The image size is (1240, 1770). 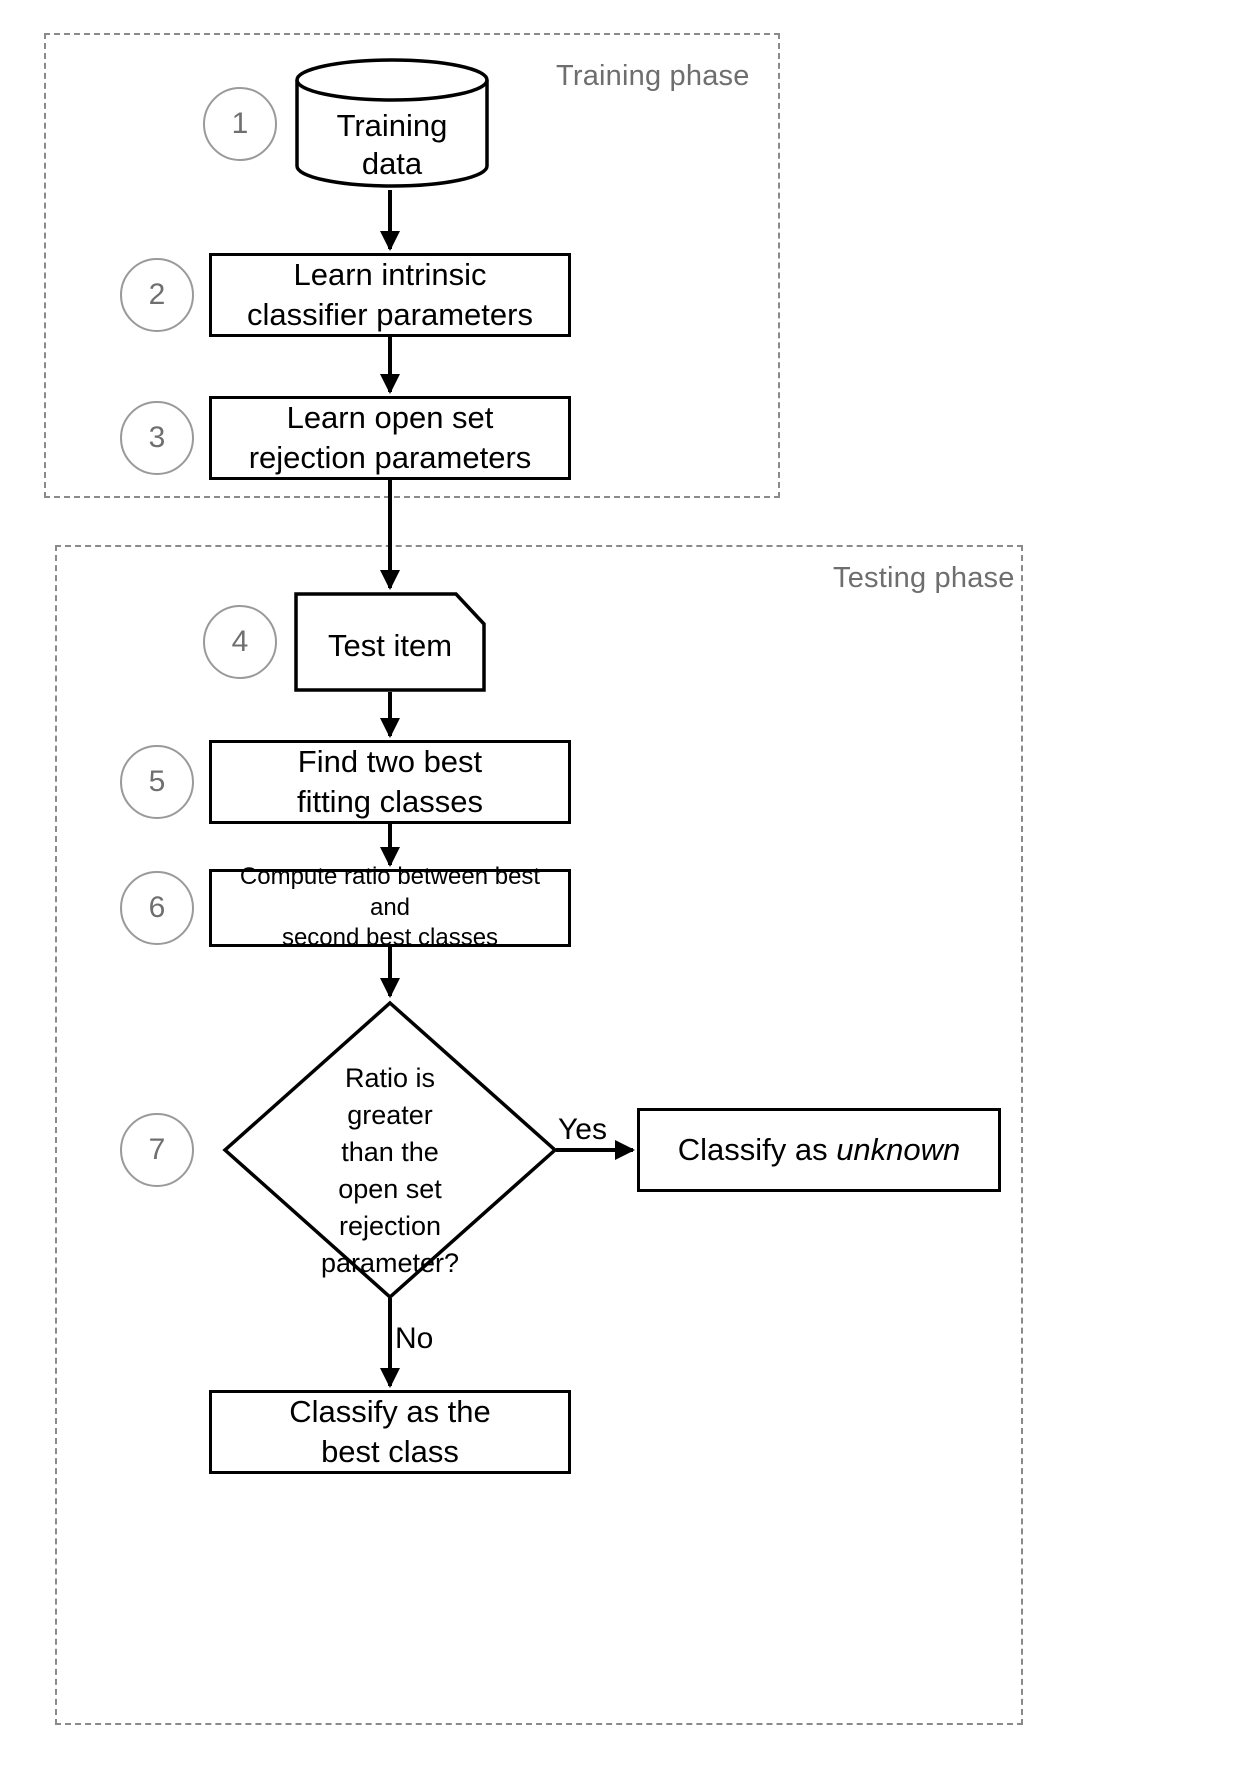 I want to click on box-learn-open-set-rejection-parameters: Learn open set rejection parameters, so click(x=390, y=438).